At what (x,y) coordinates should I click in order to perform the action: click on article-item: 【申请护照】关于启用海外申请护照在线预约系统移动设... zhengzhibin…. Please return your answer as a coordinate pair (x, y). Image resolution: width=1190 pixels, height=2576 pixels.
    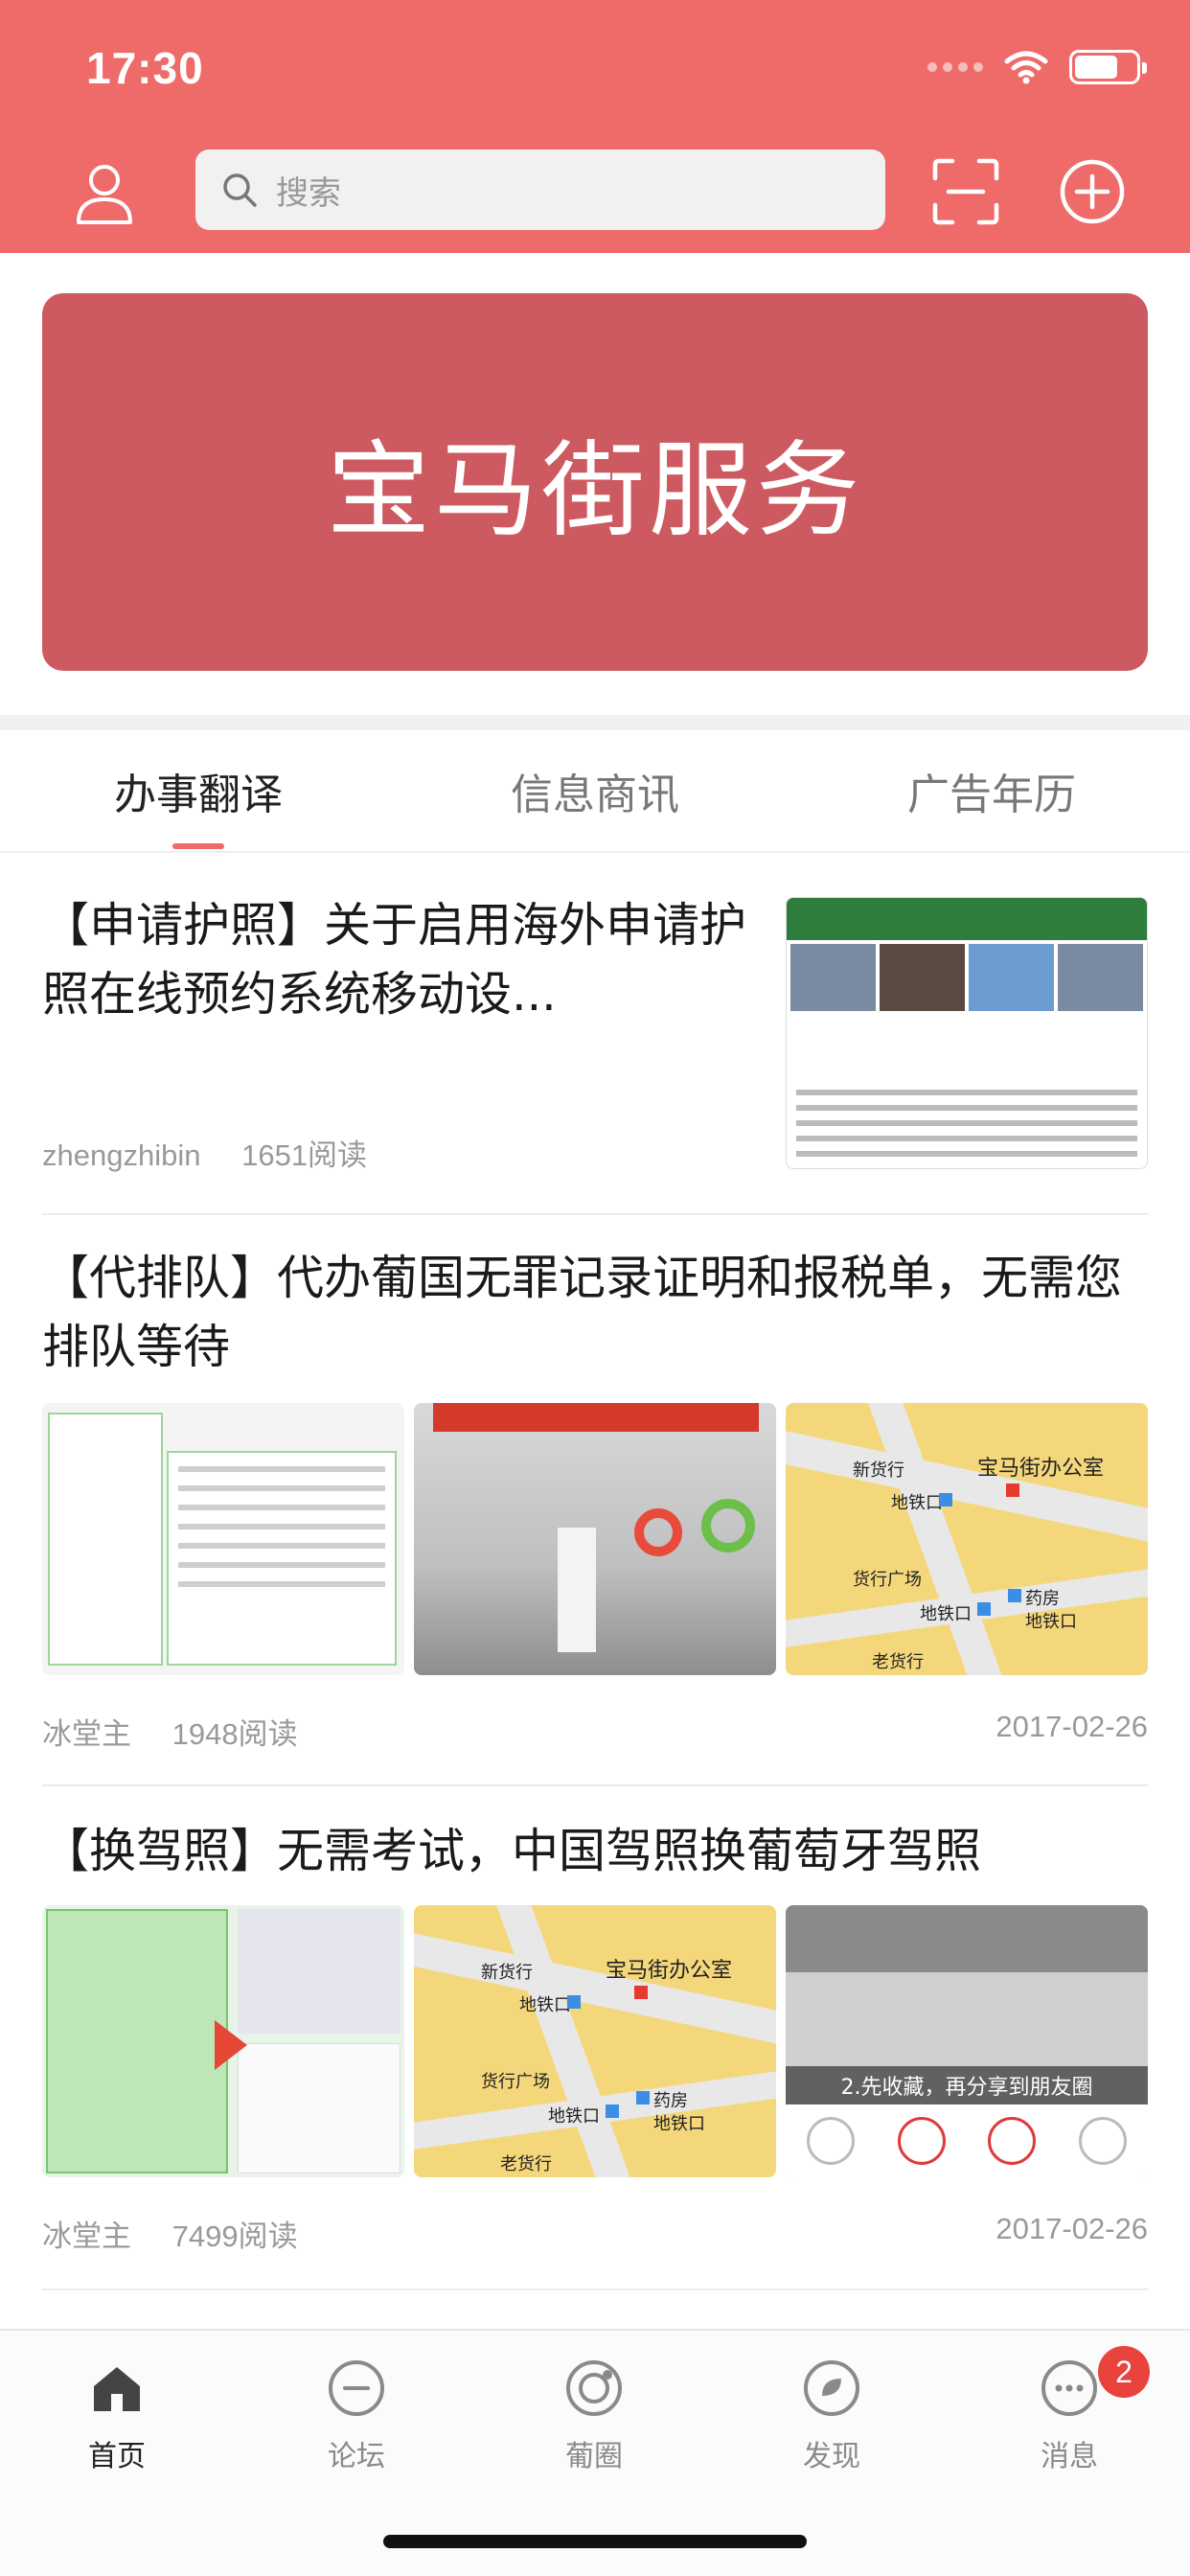
    Looking at the image, I should click on (595, 1046).